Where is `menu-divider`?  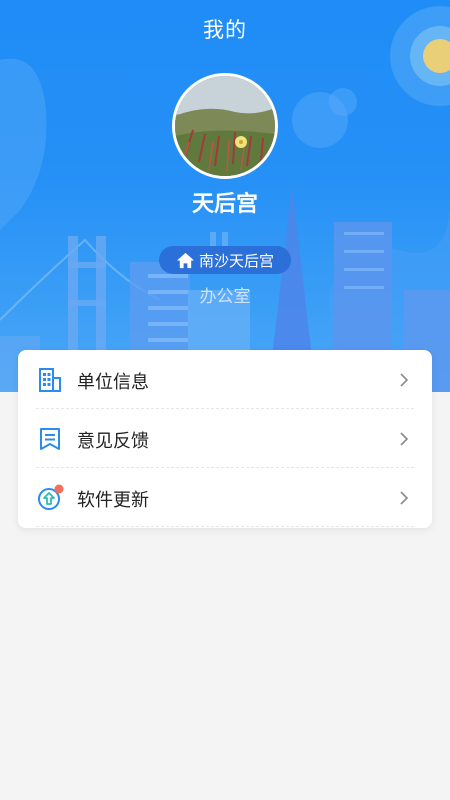 menu-divider is located at coordinates (225, 526).